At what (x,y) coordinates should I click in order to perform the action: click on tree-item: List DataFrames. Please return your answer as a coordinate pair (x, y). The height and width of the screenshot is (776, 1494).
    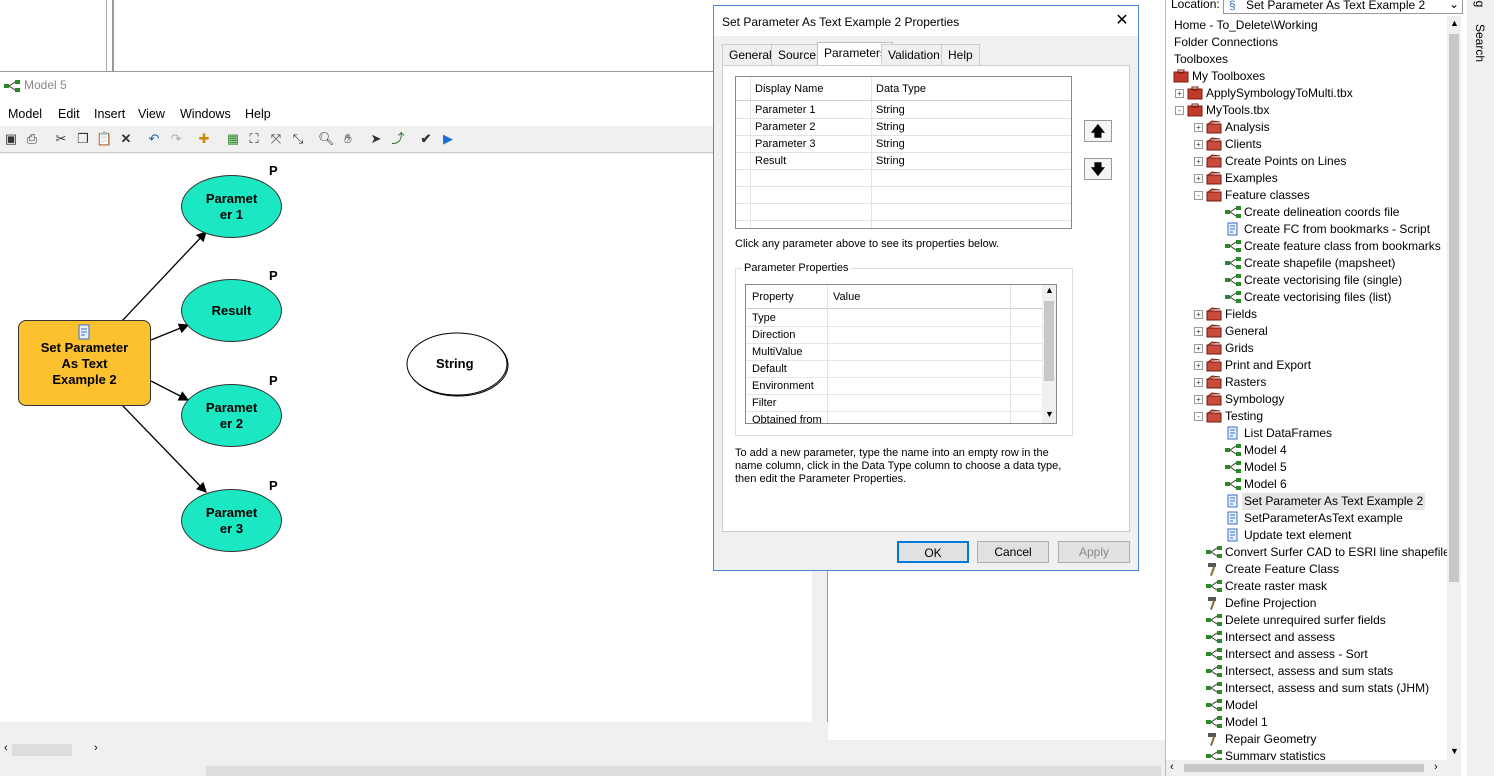
    Looking at the image, I should click on (1308, 433).